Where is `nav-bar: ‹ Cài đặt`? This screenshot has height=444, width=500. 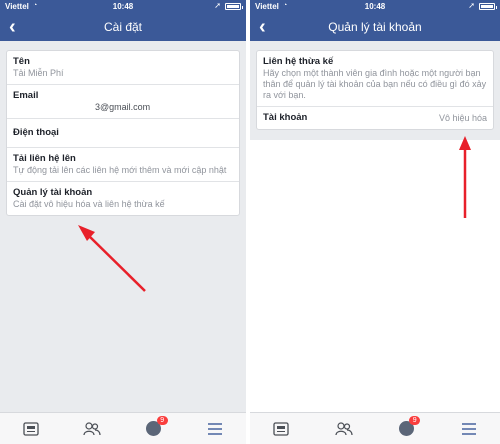 nav-bar: ‹ Cài đặt is located at coordinates (123, 27).